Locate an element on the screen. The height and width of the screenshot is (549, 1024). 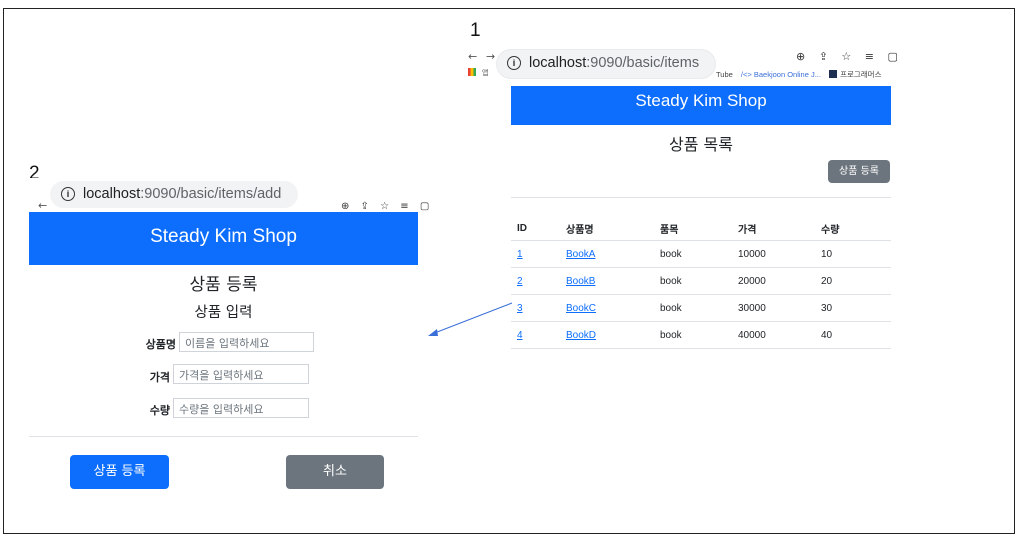
arrow-head is located at coordinates (433, 332).